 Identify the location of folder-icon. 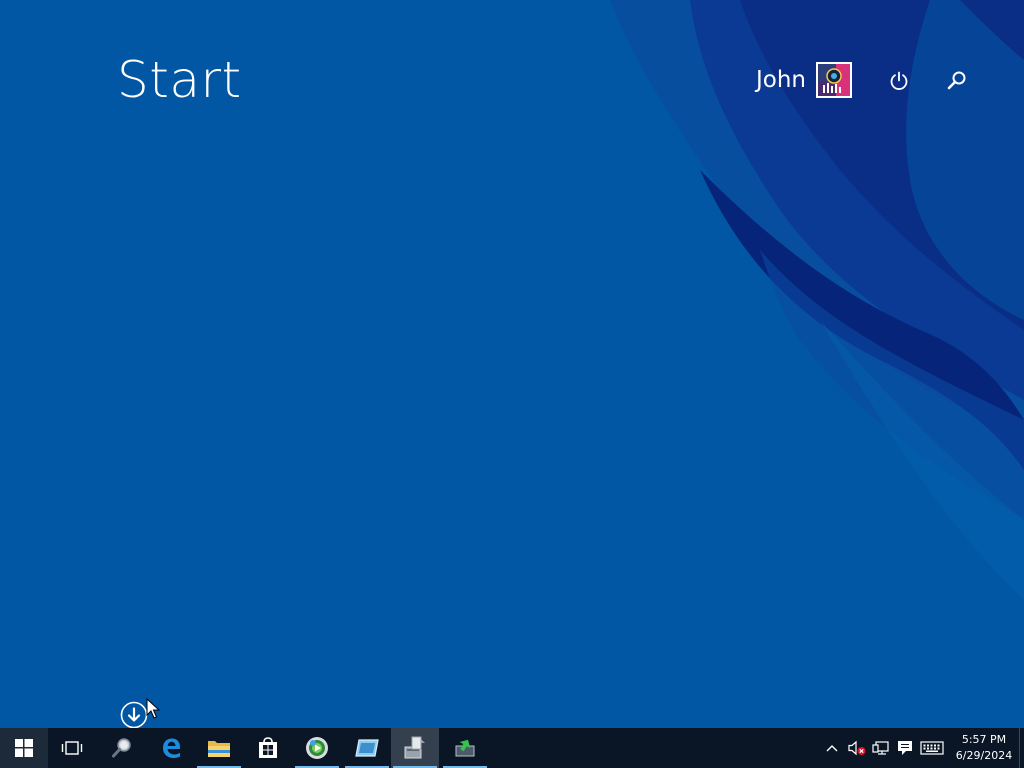
(219, 749).